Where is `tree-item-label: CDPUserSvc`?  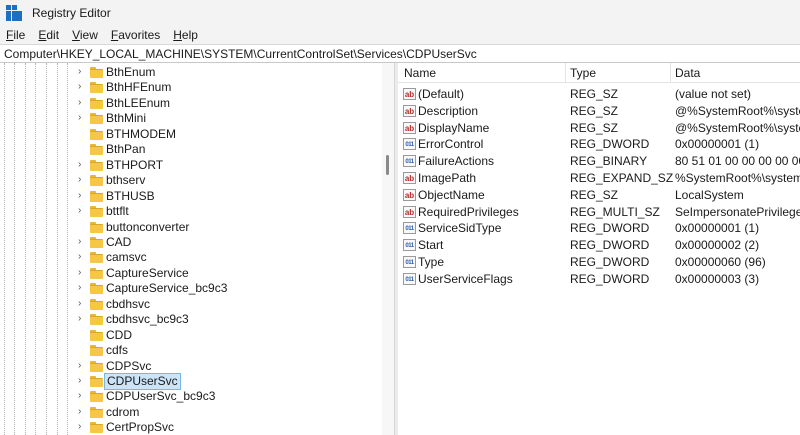
tree-item-label: CDPUserSvc is located at coordinates (142, 381).